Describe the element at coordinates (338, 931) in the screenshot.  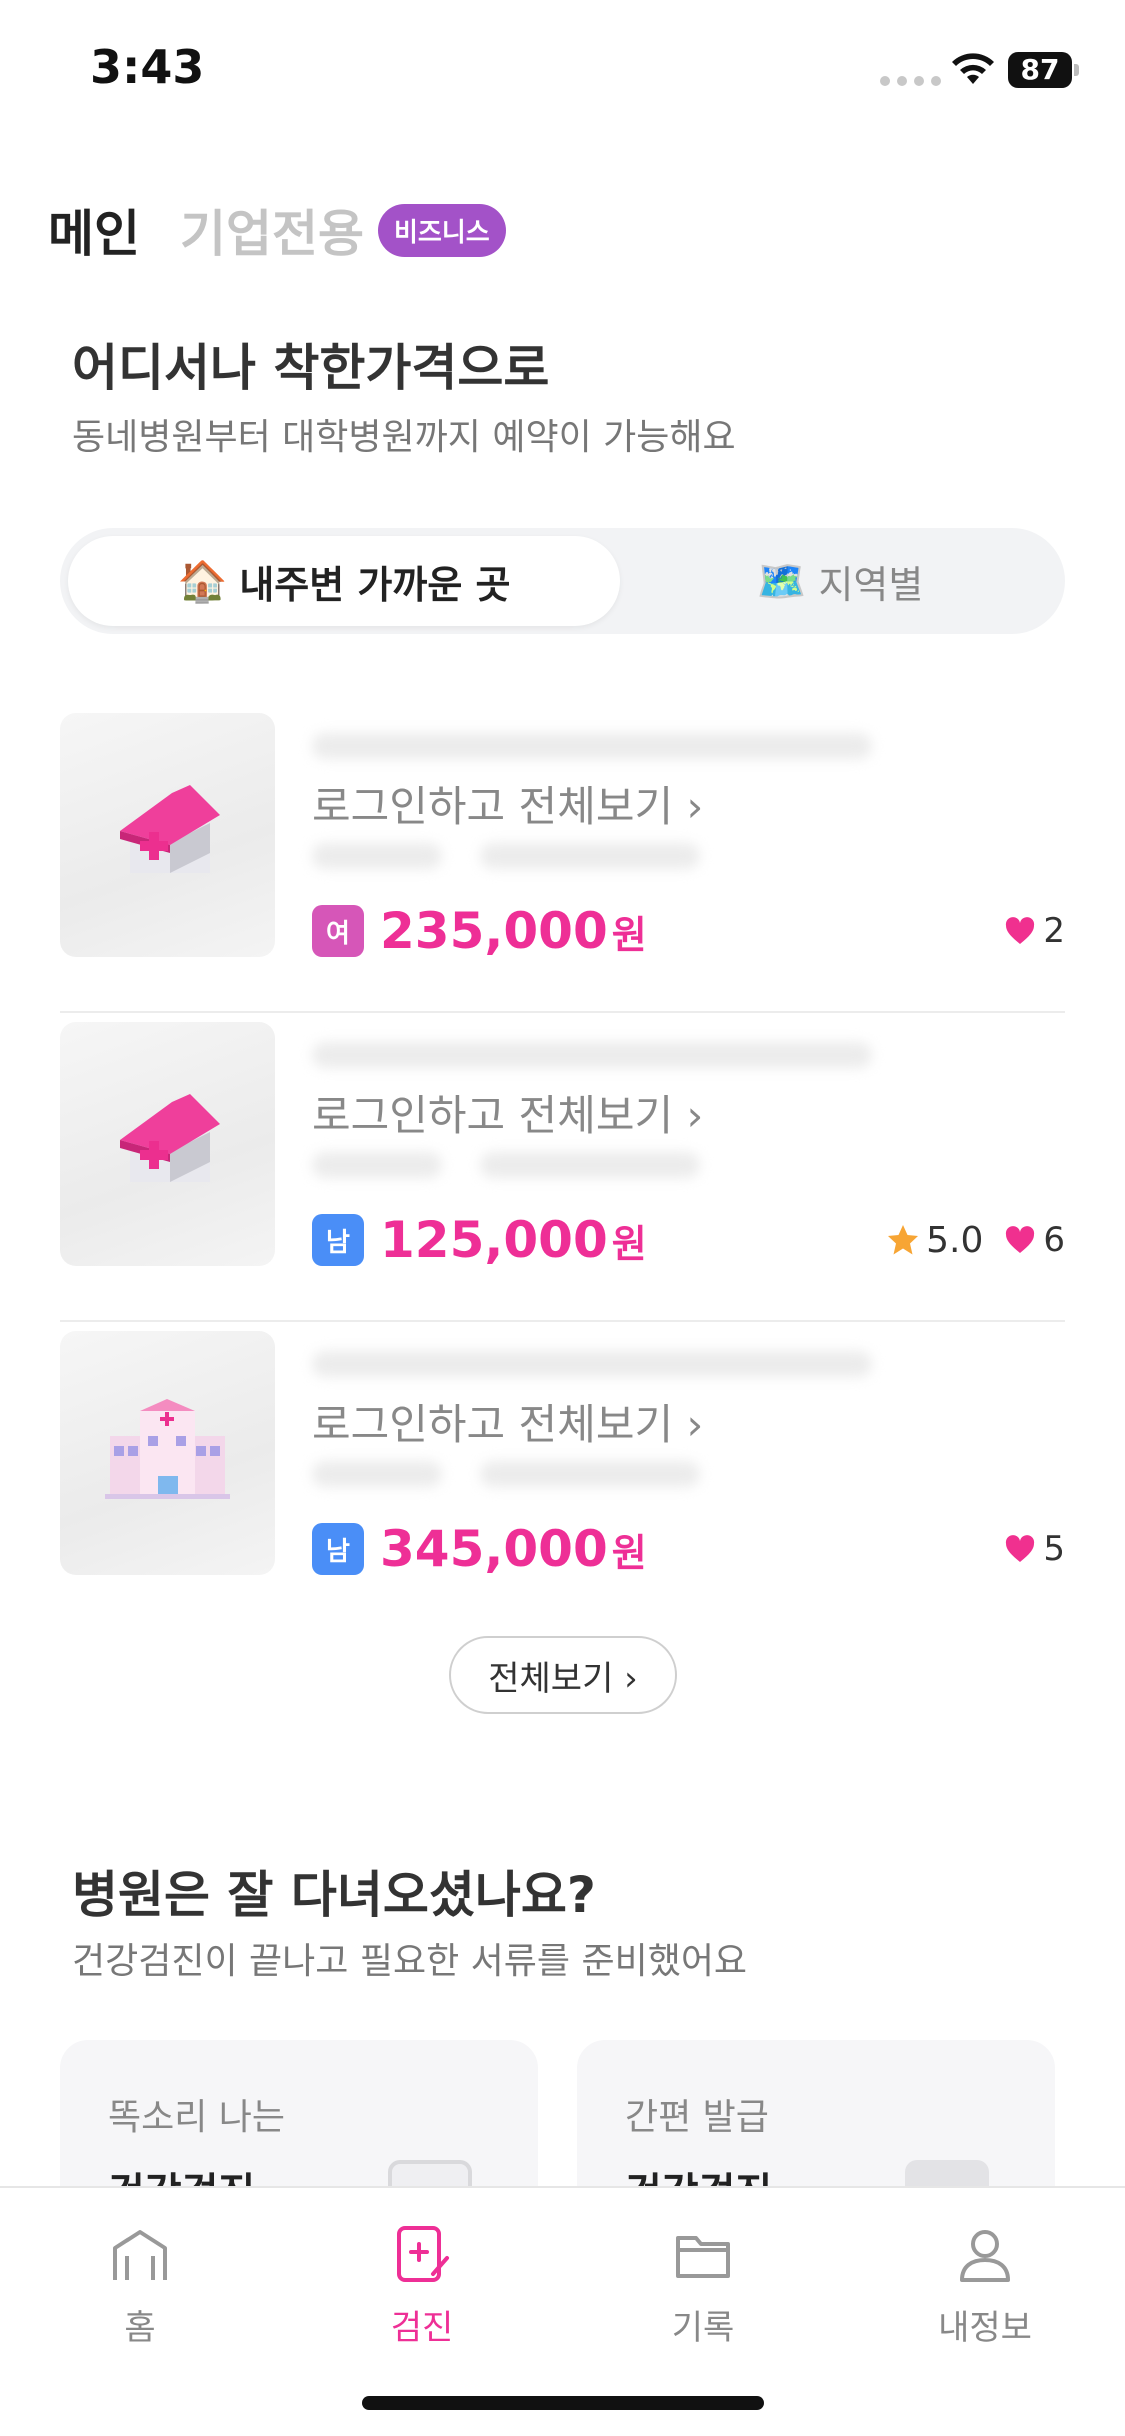
I see `gender-badge: 여` at that location.